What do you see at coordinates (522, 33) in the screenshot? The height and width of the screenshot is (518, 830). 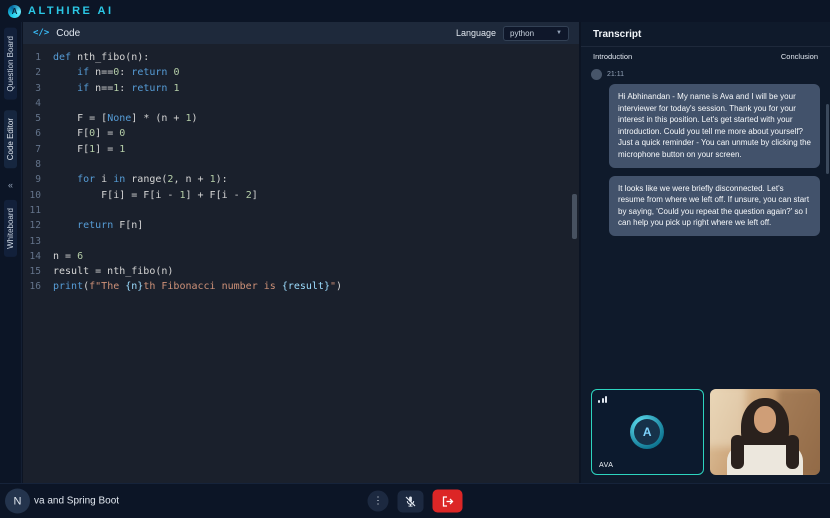 I see `language-select-value: python` at bounding box center [522, 33].